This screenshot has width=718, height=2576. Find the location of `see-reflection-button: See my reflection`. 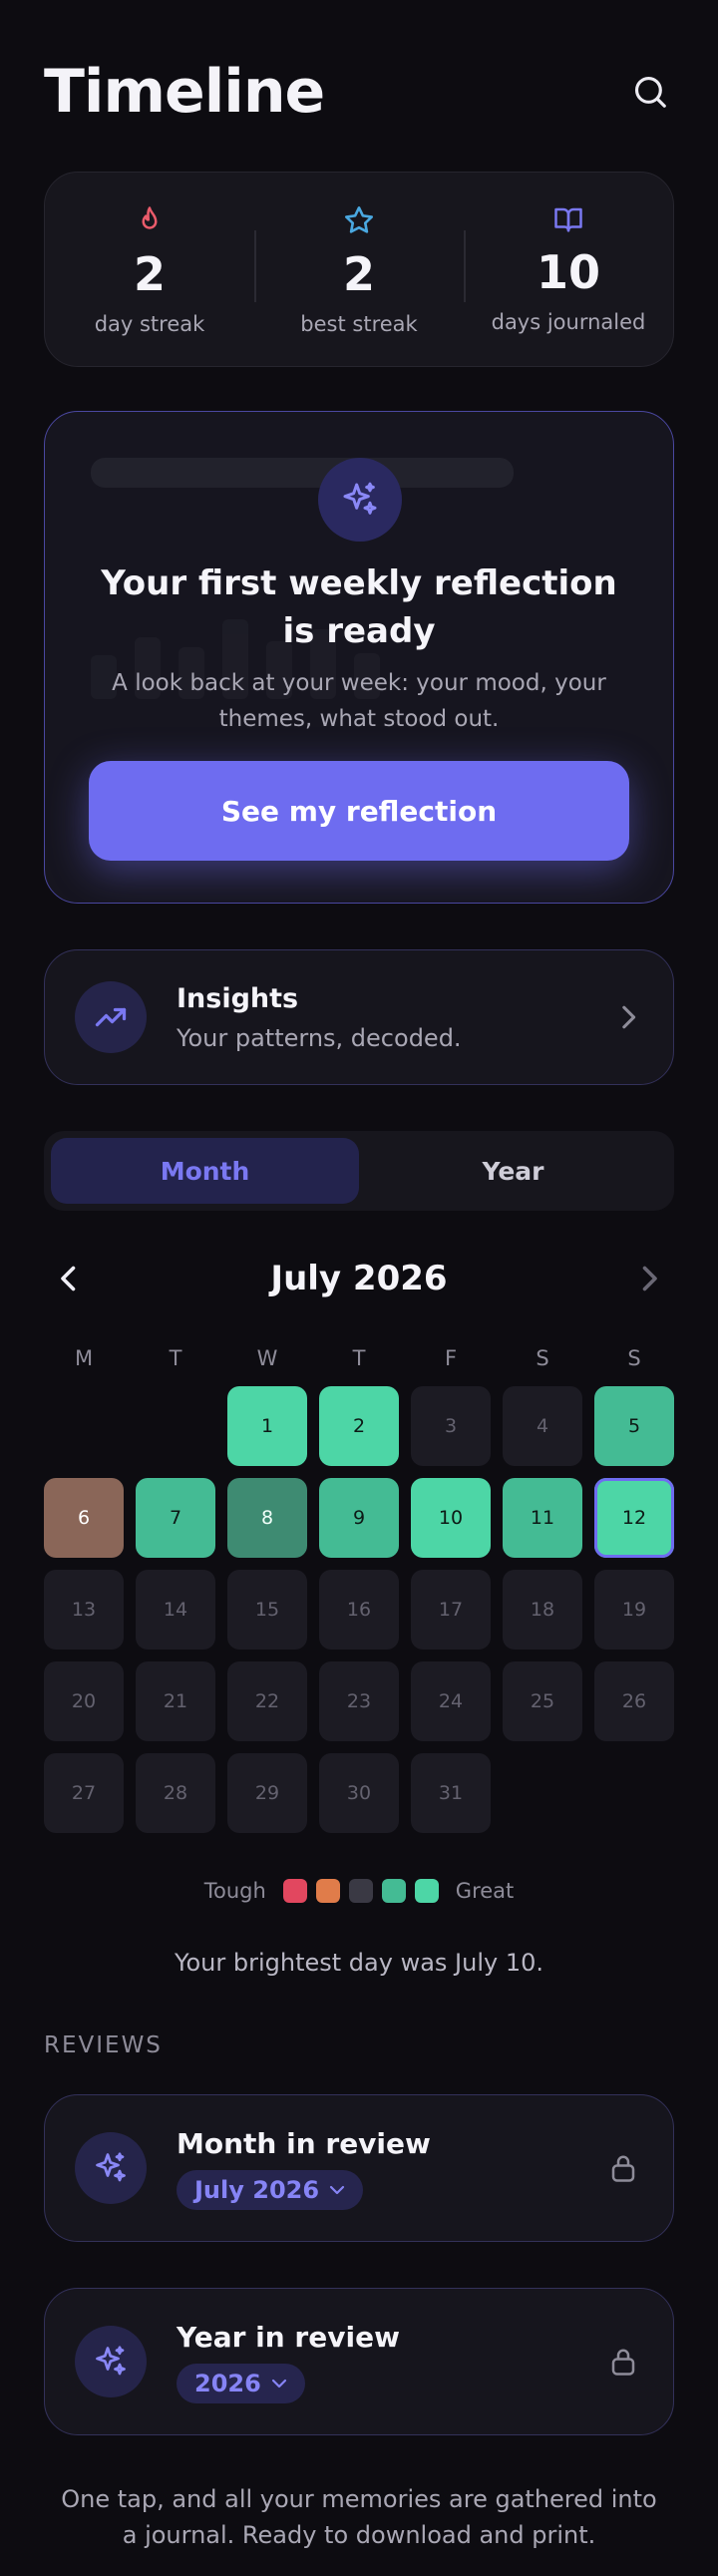

see-reflection-button: See my reflection is located at coordinates (359, 811).